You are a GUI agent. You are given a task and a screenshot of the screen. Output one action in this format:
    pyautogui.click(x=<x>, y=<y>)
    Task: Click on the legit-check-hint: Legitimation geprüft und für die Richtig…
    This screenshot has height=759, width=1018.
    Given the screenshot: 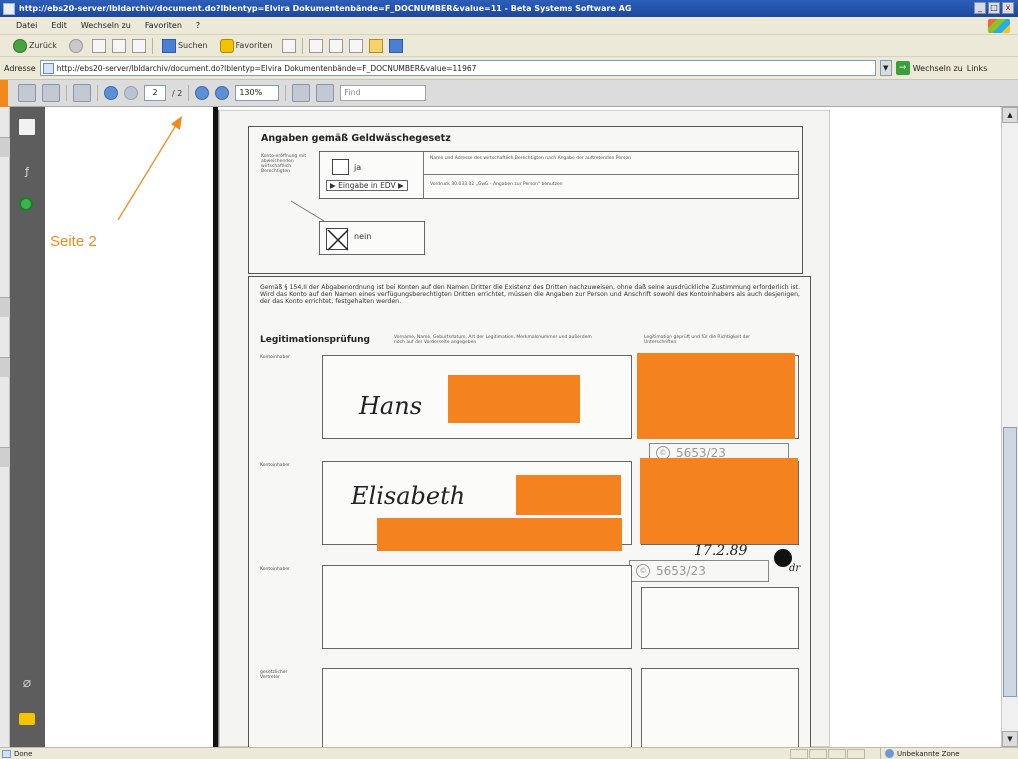 What is the action you would take?
    pyautogui.click(x=697, y=340)
    